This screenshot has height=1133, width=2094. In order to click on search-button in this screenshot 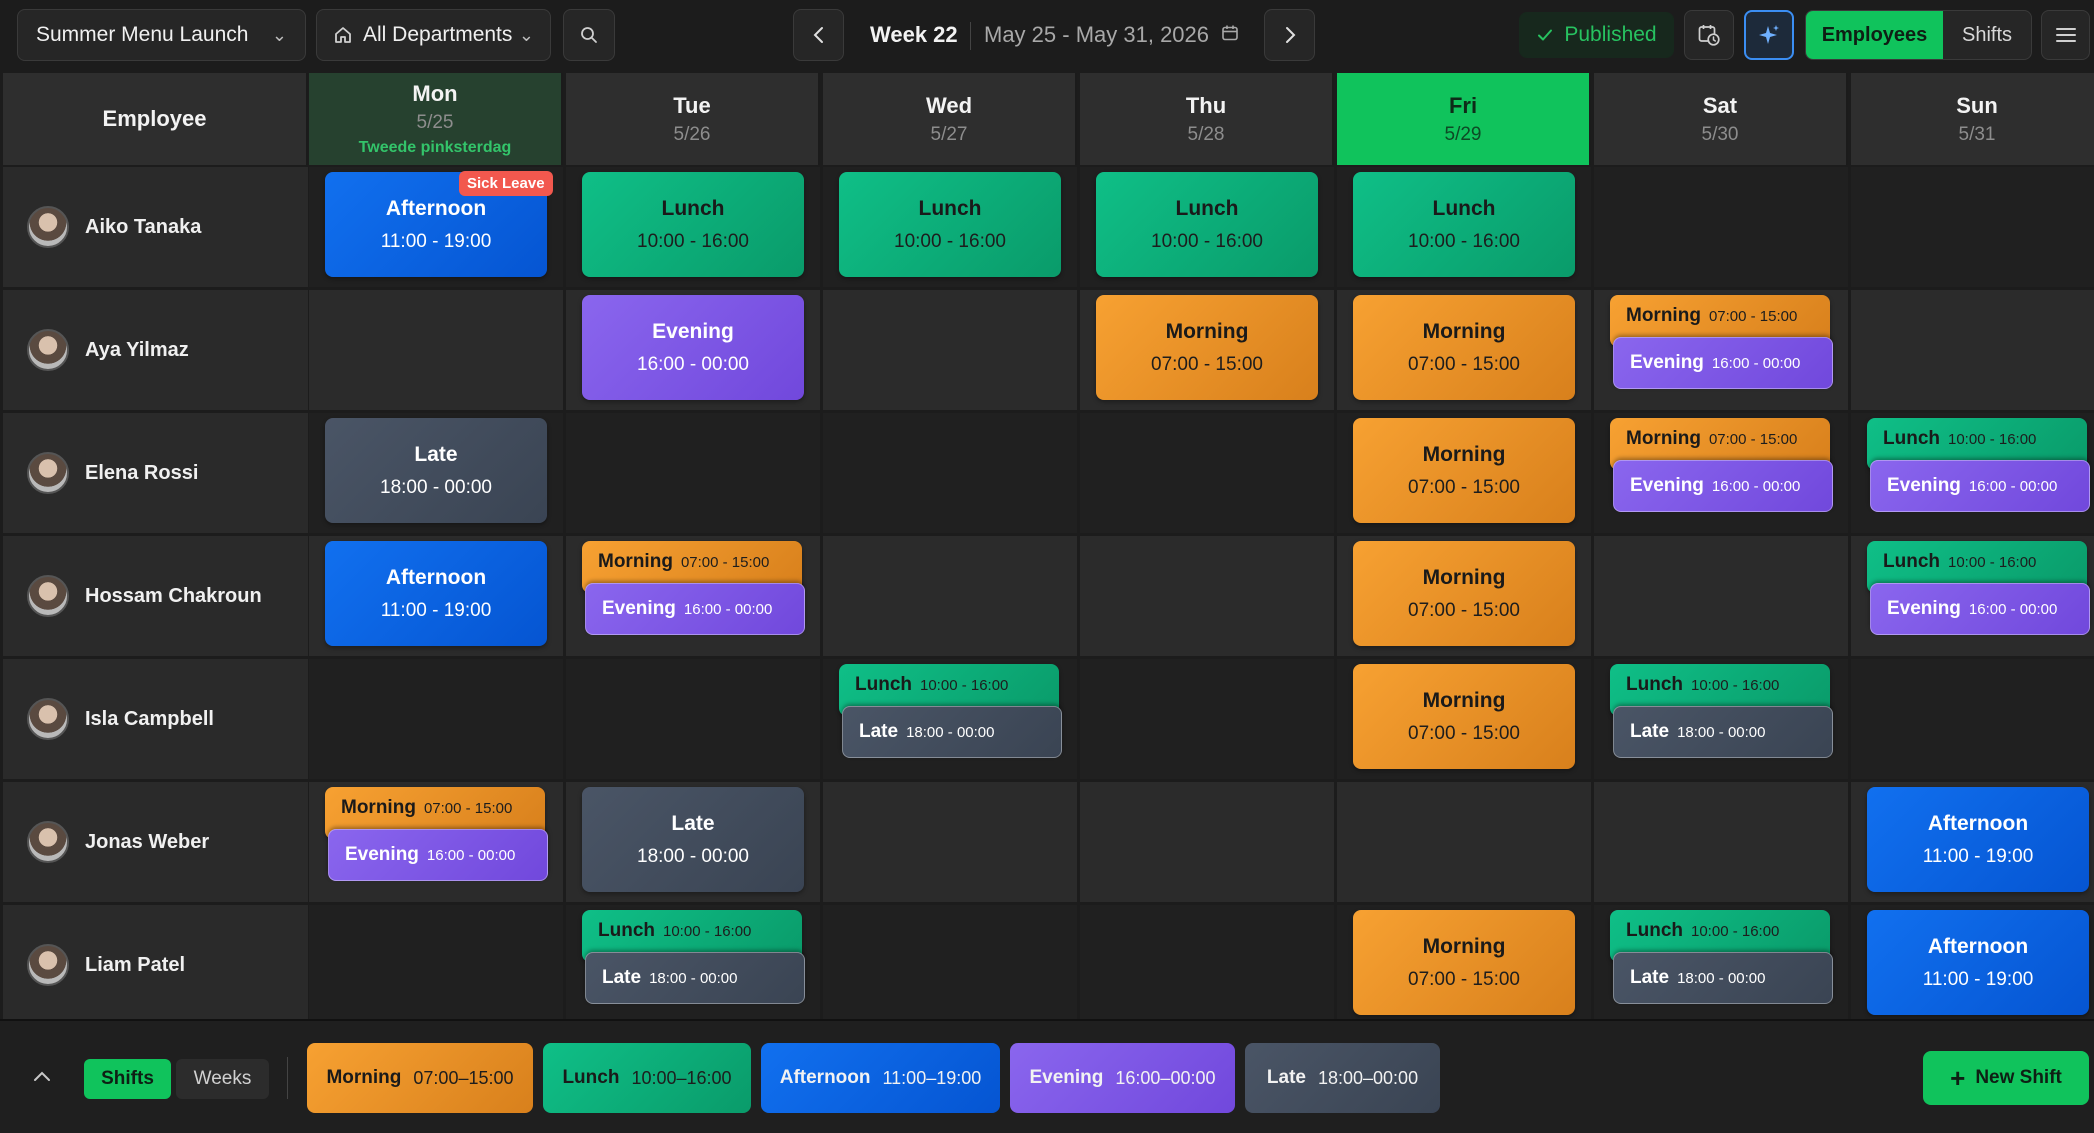, I will do `click(589, 35)`.